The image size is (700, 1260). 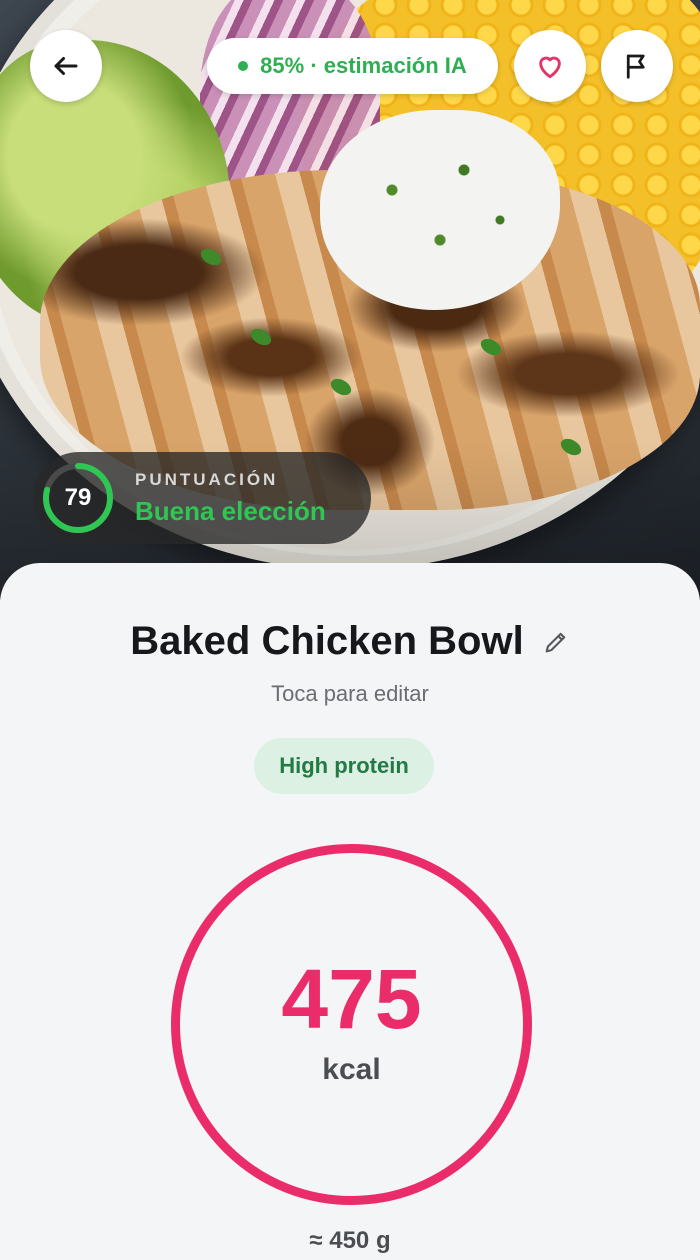 What do you see at coordinates (351, 1069) in the screenshot?
I see `calorie-unit: kcal` at bounding box center [351, 1069].